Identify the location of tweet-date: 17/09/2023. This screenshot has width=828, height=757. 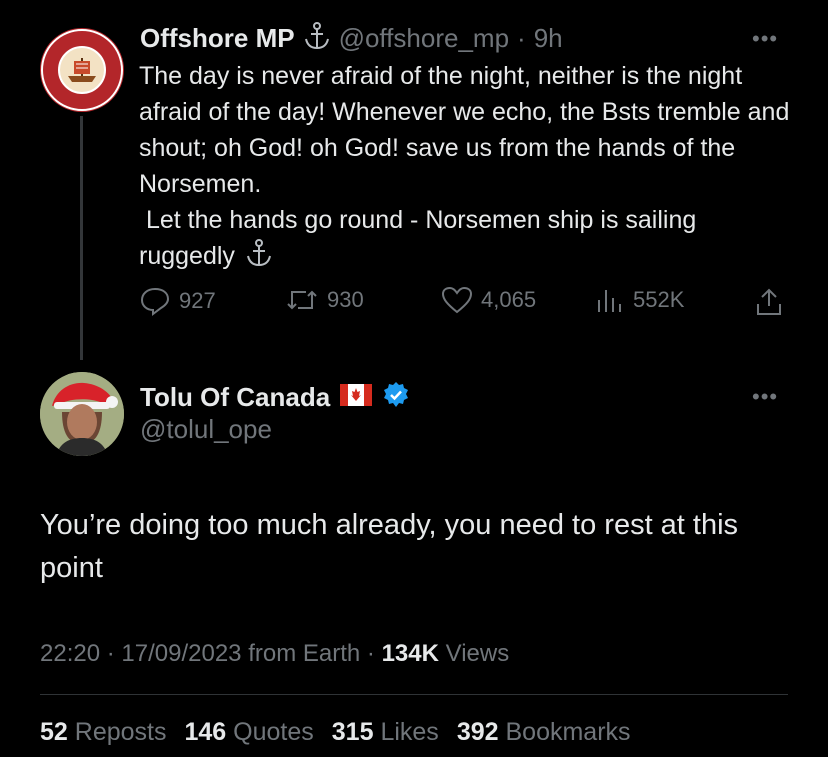
(181, 653).